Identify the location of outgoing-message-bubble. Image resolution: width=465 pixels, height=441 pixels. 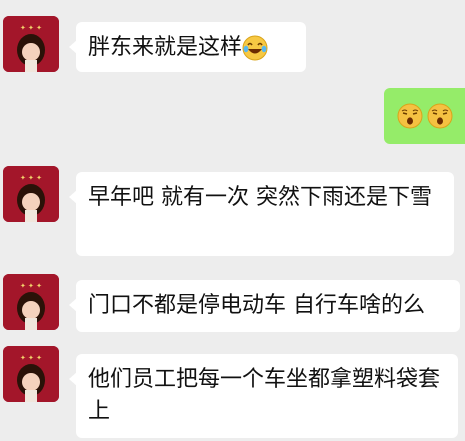
(424, 116).